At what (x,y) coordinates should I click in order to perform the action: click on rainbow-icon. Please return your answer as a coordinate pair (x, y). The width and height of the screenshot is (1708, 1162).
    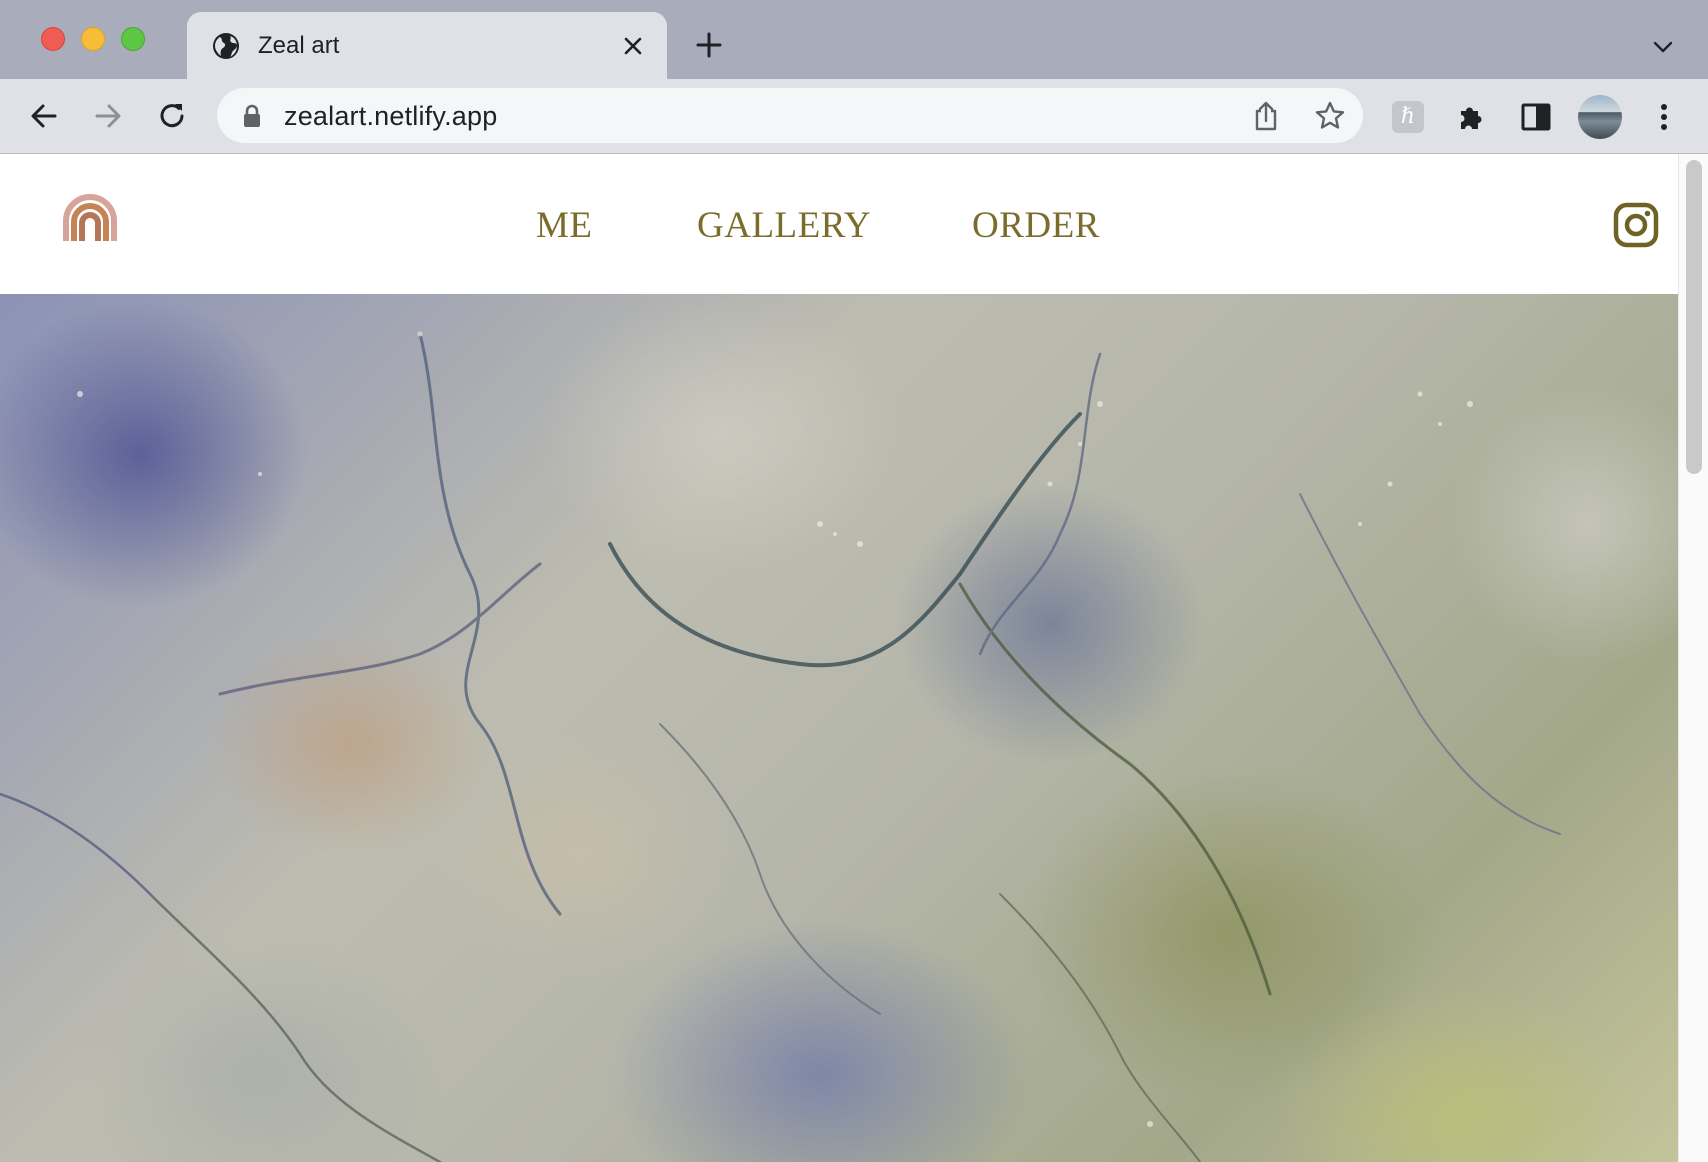
    Looking at the image, I should click on (90, 218).